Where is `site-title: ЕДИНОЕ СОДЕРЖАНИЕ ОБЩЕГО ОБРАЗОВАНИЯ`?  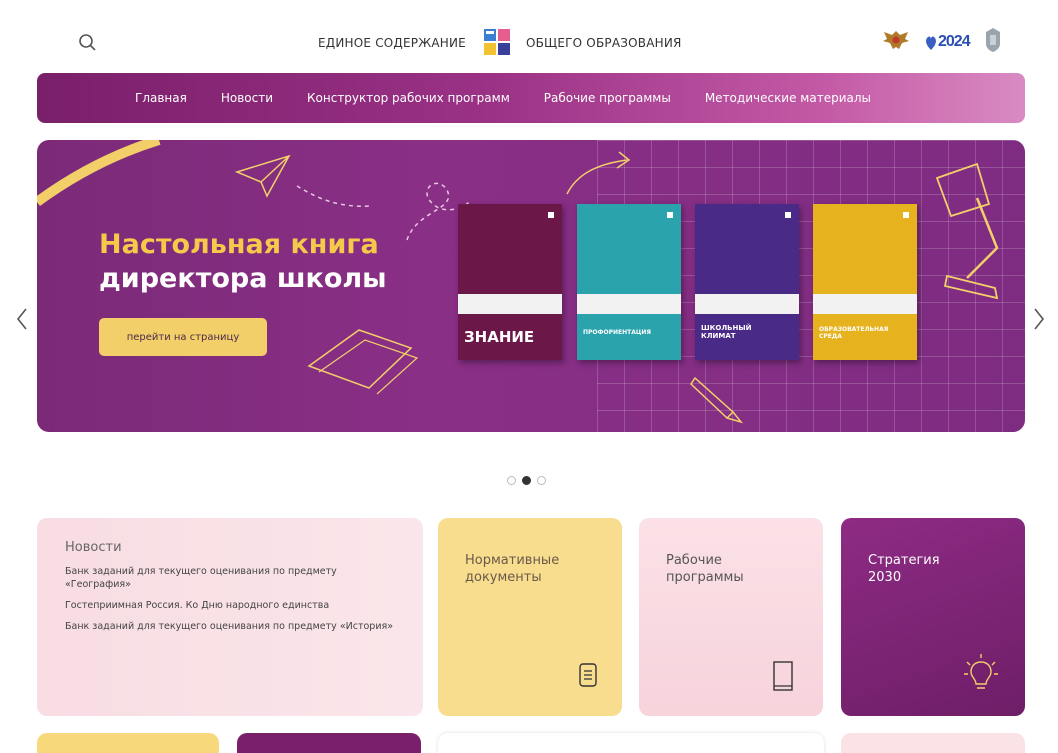
site-title: ЕДИНОЕ СОДЕРЖАНИЕ ОБЩЕГО ОБРАЗОВАНИЯ is located at coordinates (500, 42).